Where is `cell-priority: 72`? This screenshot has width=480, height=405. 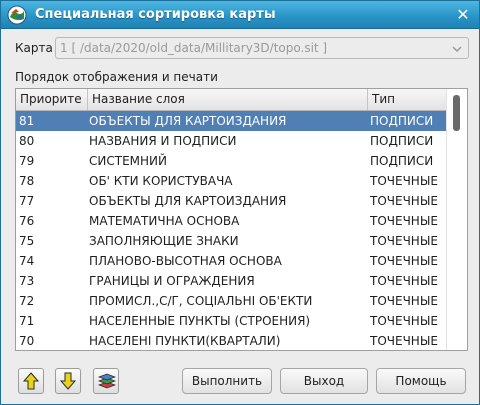
cell-priority: 72 is located at coordinates (27, 301).